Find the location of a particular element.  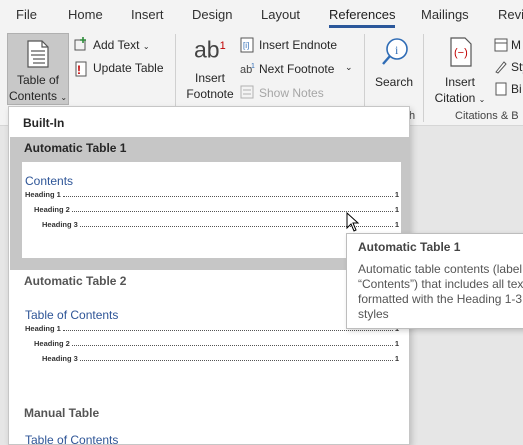

table-of-contents-button: Table of Contents ⌄ is located at coordinates (38, 69).